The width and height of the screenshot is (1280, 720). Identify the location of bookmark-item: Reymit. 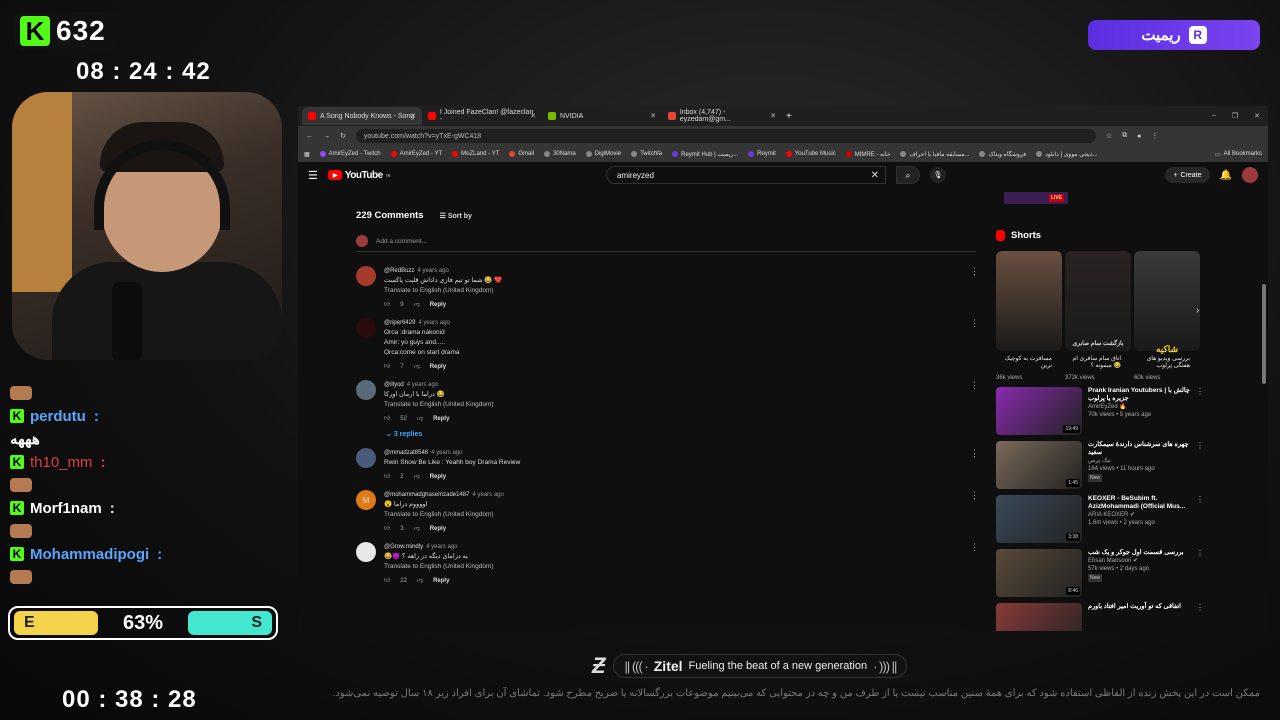
(762, 154).